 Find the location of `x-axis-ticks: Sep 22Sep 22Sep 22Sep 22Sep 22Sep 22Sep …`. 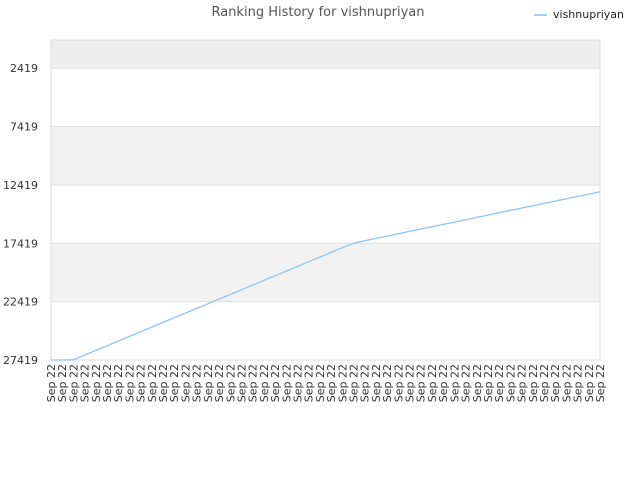

x-axis-ticks: Sep 22Sep 22Sep 22Sep 22Sep 22Sep 22Sep … is located at coordinates (326, 383).